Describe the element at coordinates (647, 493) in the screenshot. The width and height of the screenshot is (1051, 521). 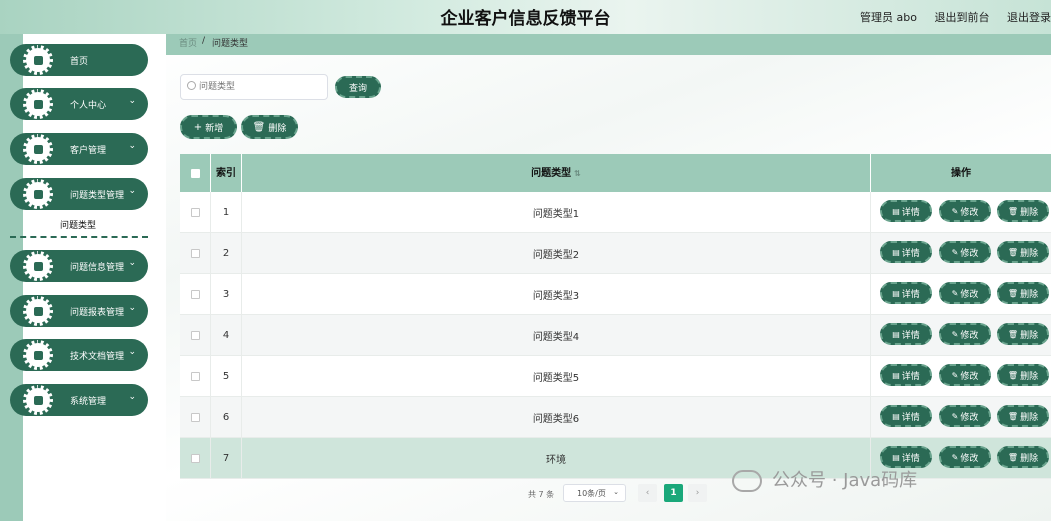
I see `prev-page-button: ‹` at that location.